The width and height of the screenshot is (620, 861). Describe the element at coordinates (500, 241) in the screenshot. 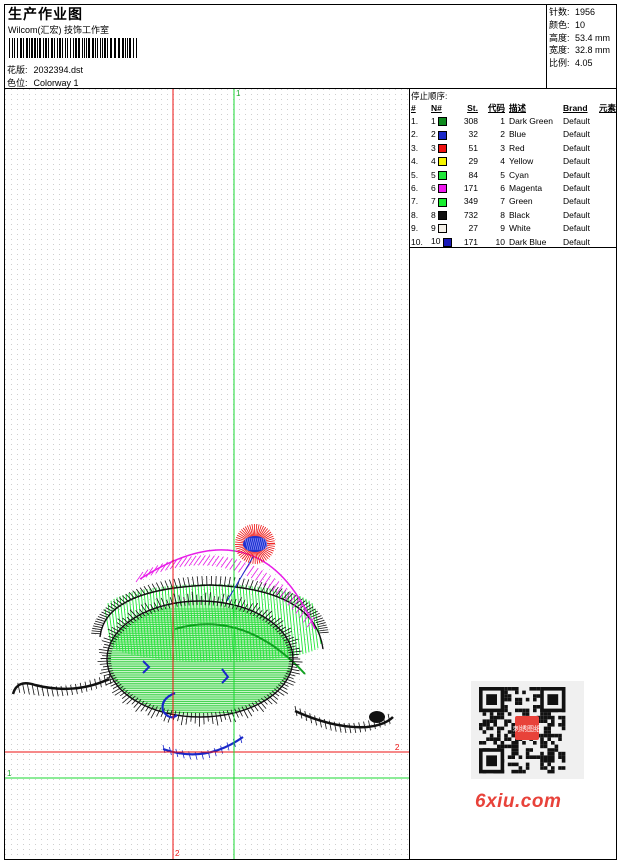

I see `row-code: 10` at that location.